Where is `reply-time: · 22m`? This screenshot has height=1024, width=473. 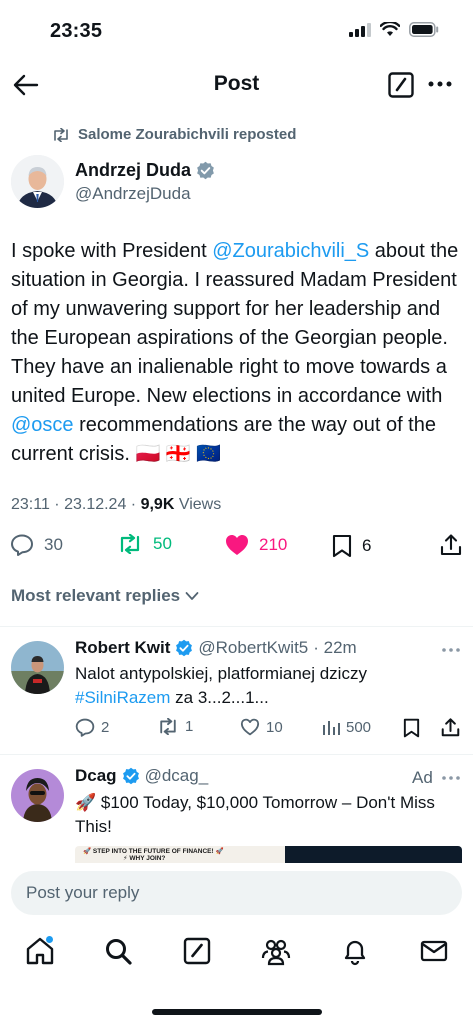
reply-time: · 22m is located at coordinates (335, 647).